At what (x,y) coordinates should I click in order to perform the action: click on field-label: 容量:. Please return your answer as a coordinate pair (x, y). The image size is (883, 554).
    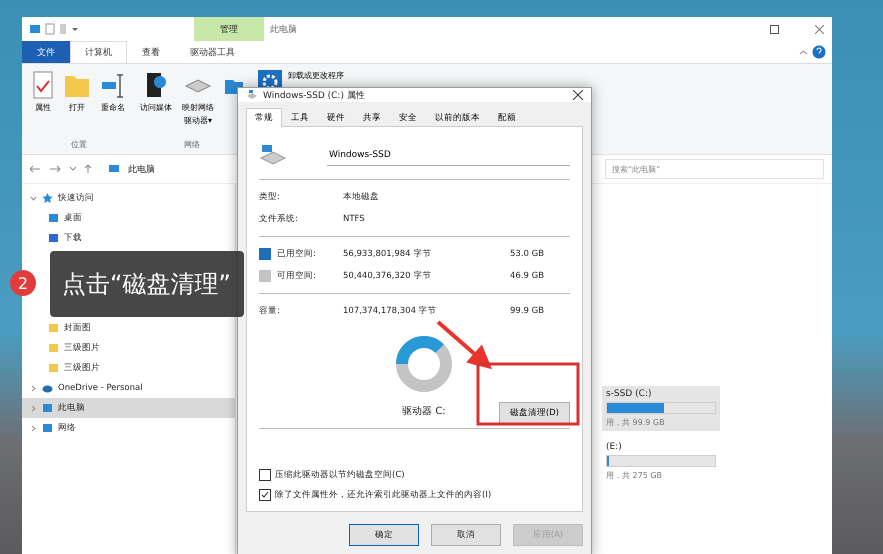
    Looking at the image, I should click on (270, 311).